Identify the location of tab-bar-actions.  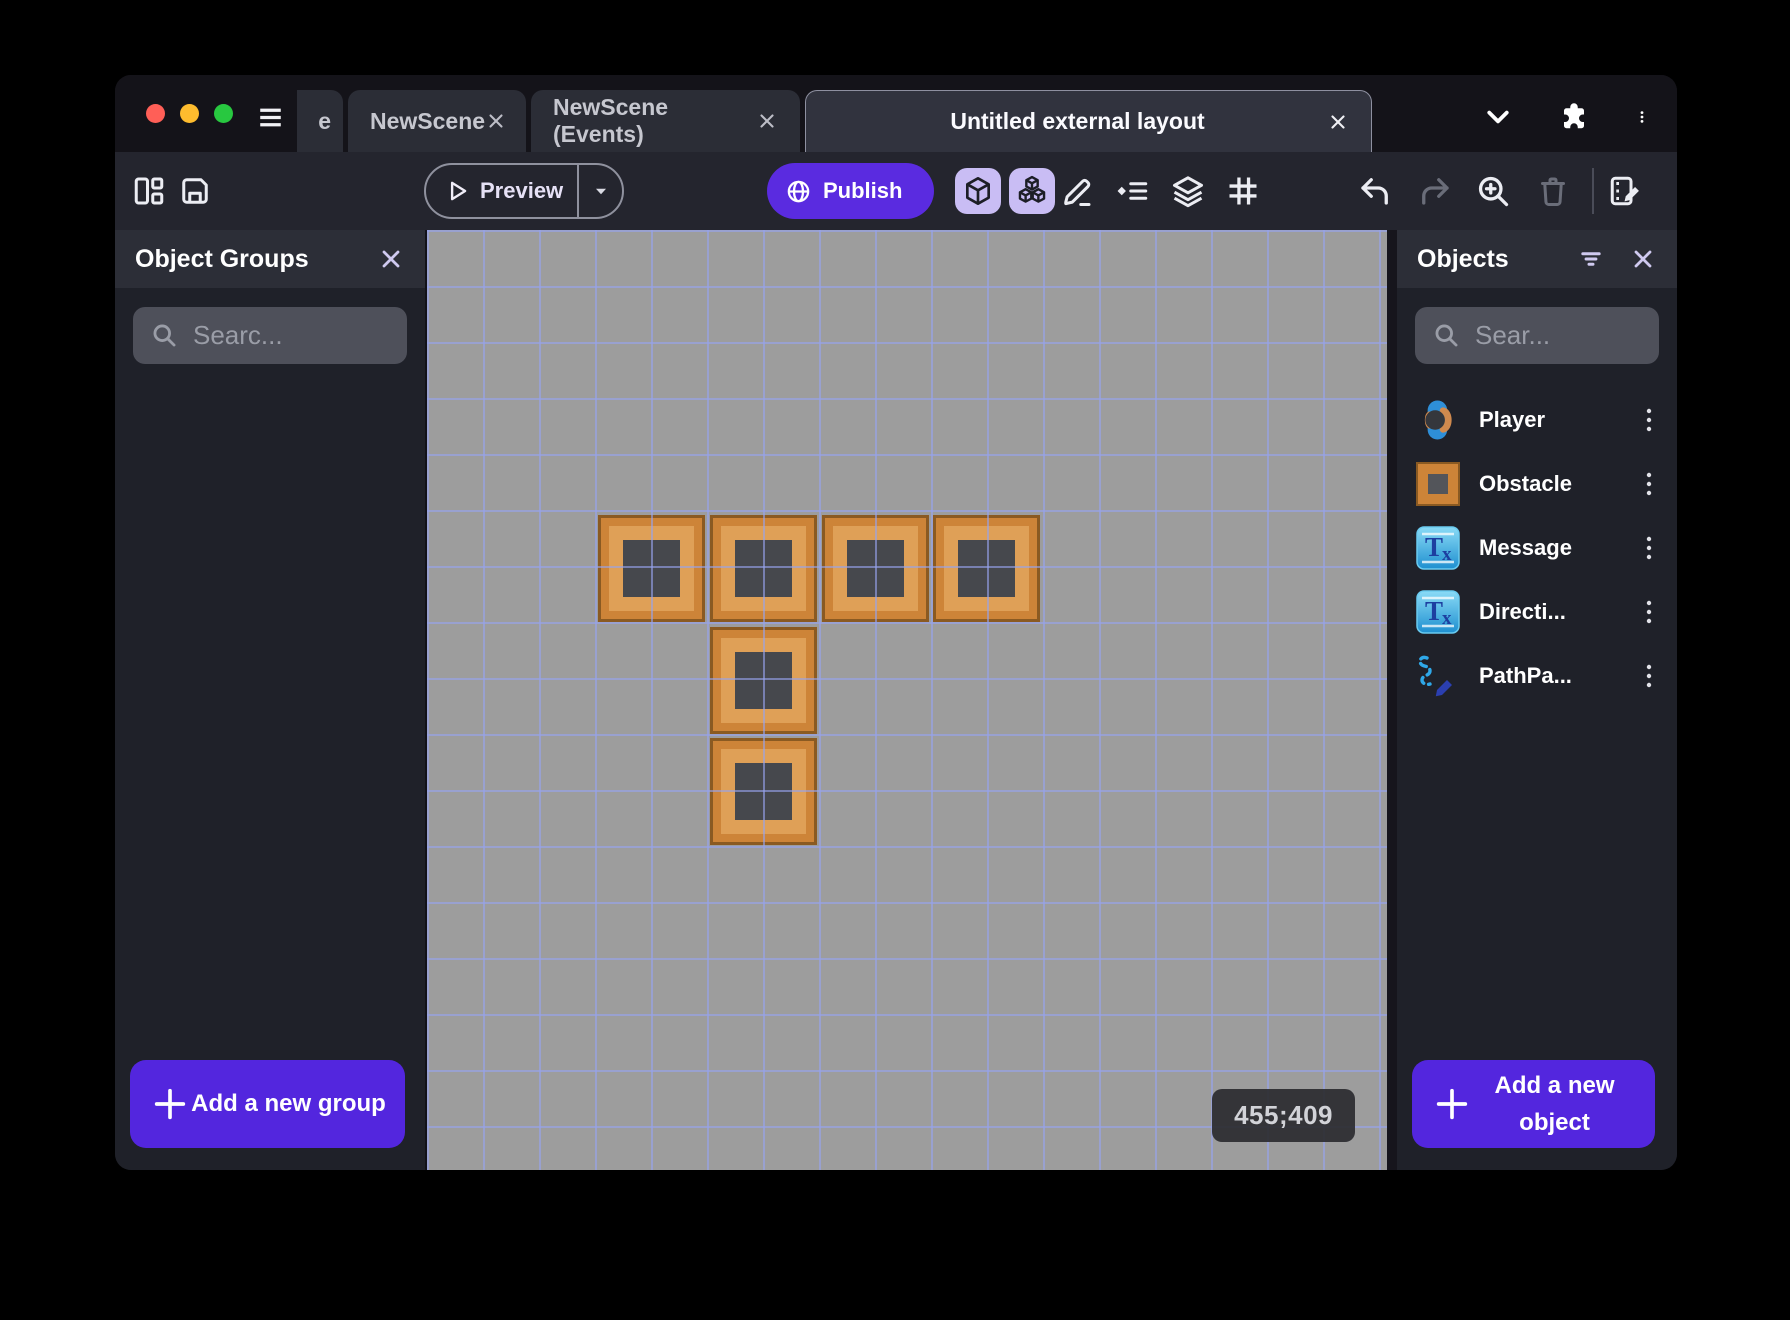
(1566, 117).